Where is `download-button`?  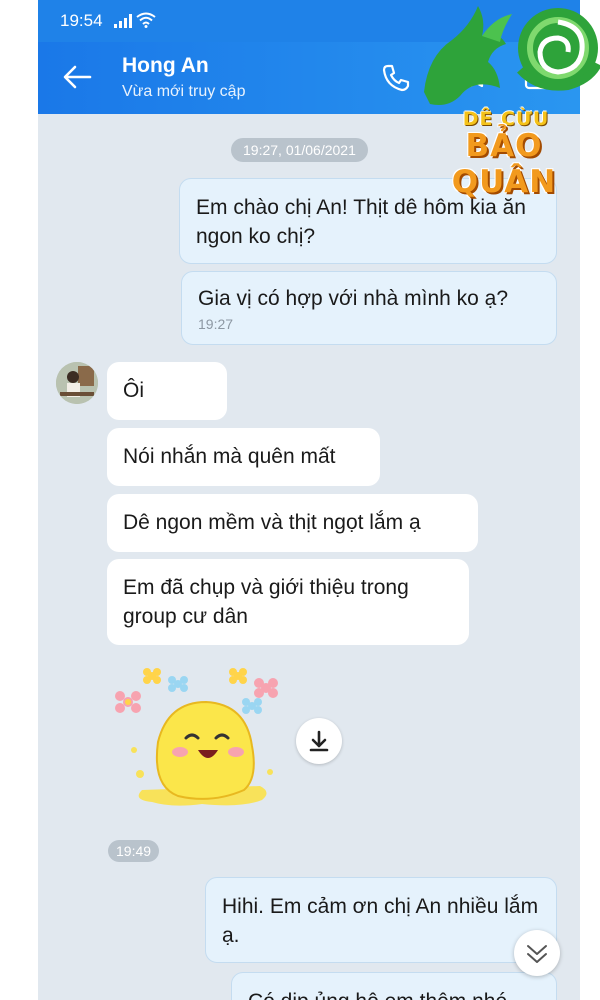 download-button is located at coordinates (319, 741).